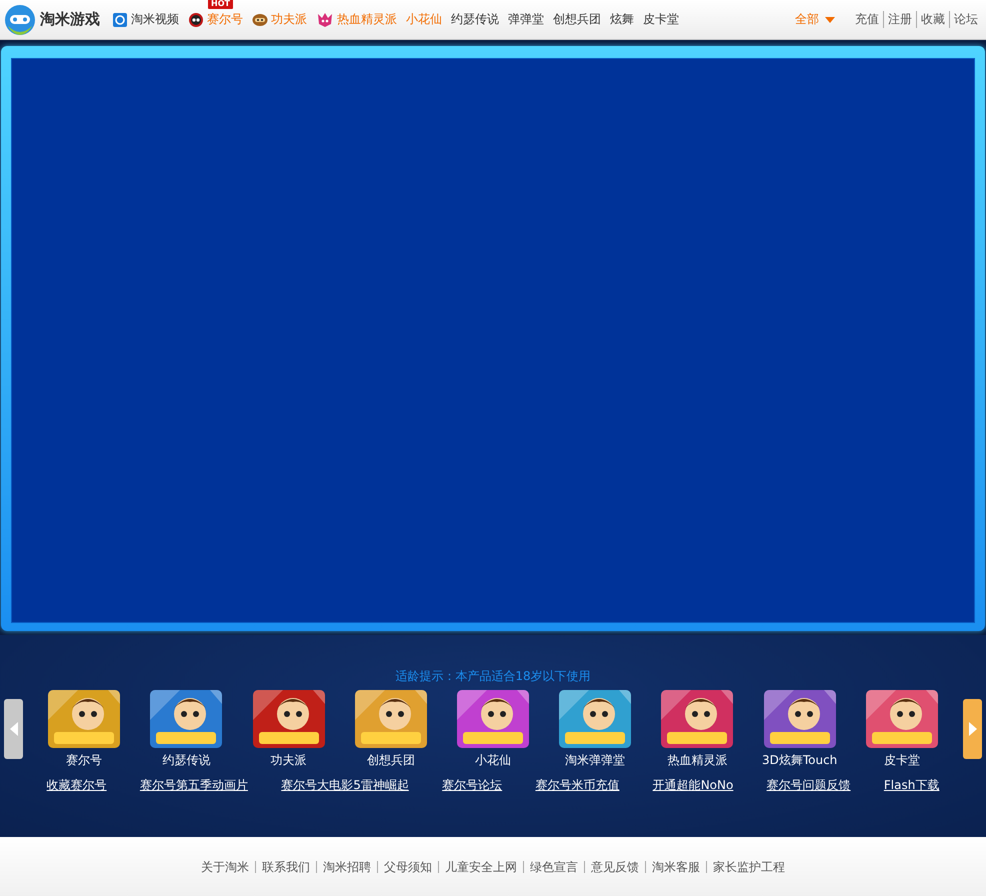 The height and width of the screenshot is (896, 986). I want to click on creature-icon, so click(325, 20).